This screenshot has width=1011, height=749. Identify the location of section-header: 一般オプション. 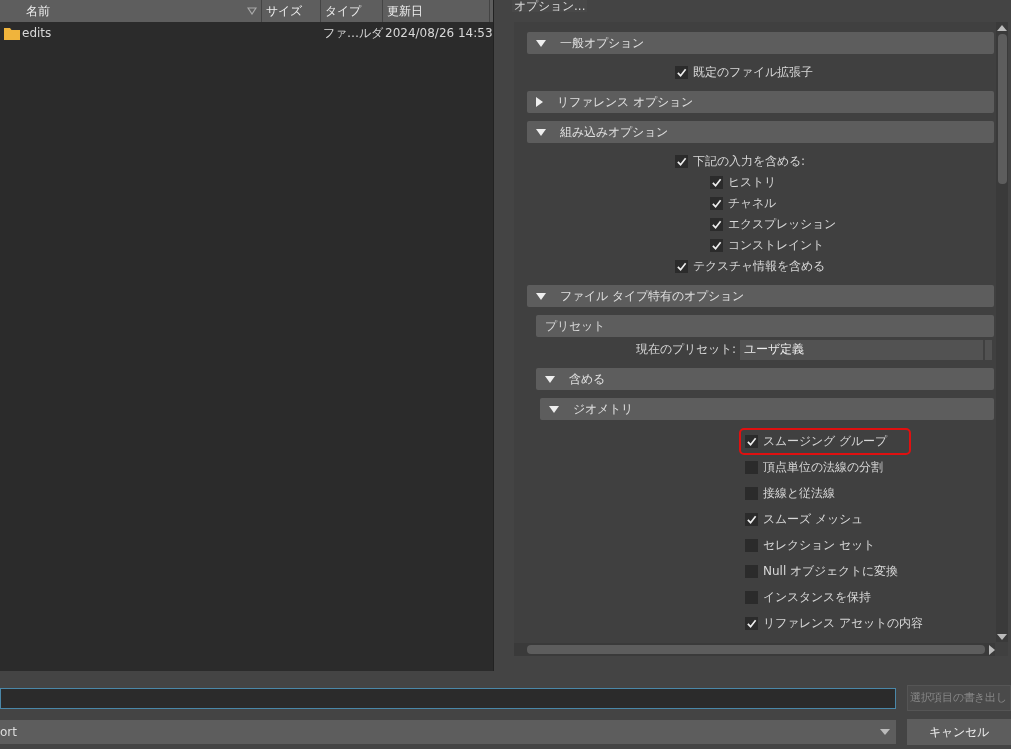
(760, 43).